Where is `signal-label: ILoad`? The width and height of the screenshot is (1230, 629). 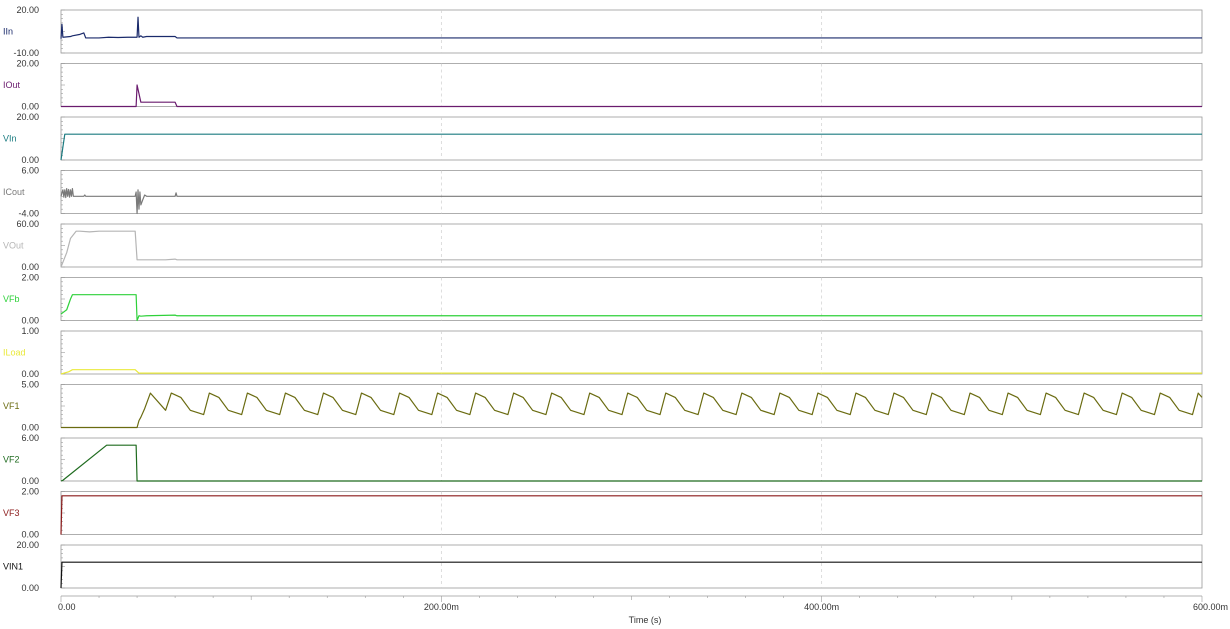 signal-label: ILoad is located at coordinates (14, 353).